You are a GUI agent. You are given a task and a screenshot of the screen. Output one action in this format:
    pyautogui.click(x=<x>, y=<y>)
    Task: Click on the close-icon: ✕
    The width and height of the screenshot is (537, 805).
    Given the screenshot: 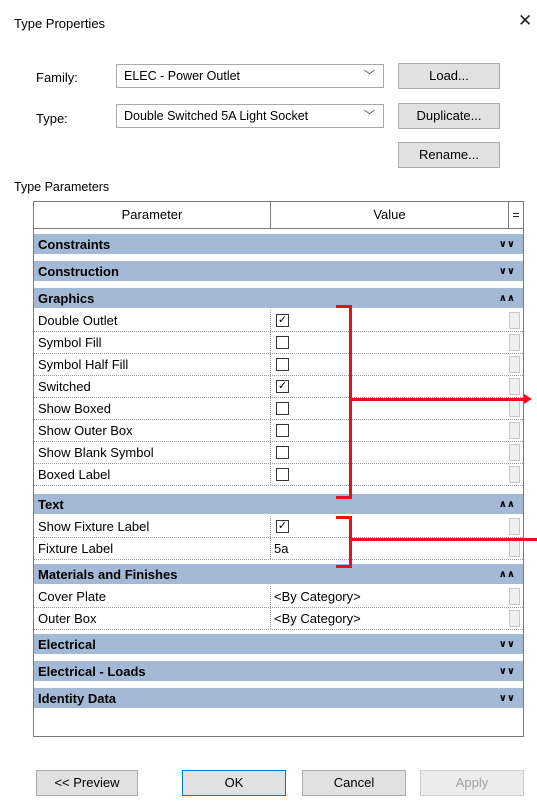 What is the action you would take?
    pyautogui.click(x=525, y=20)
    